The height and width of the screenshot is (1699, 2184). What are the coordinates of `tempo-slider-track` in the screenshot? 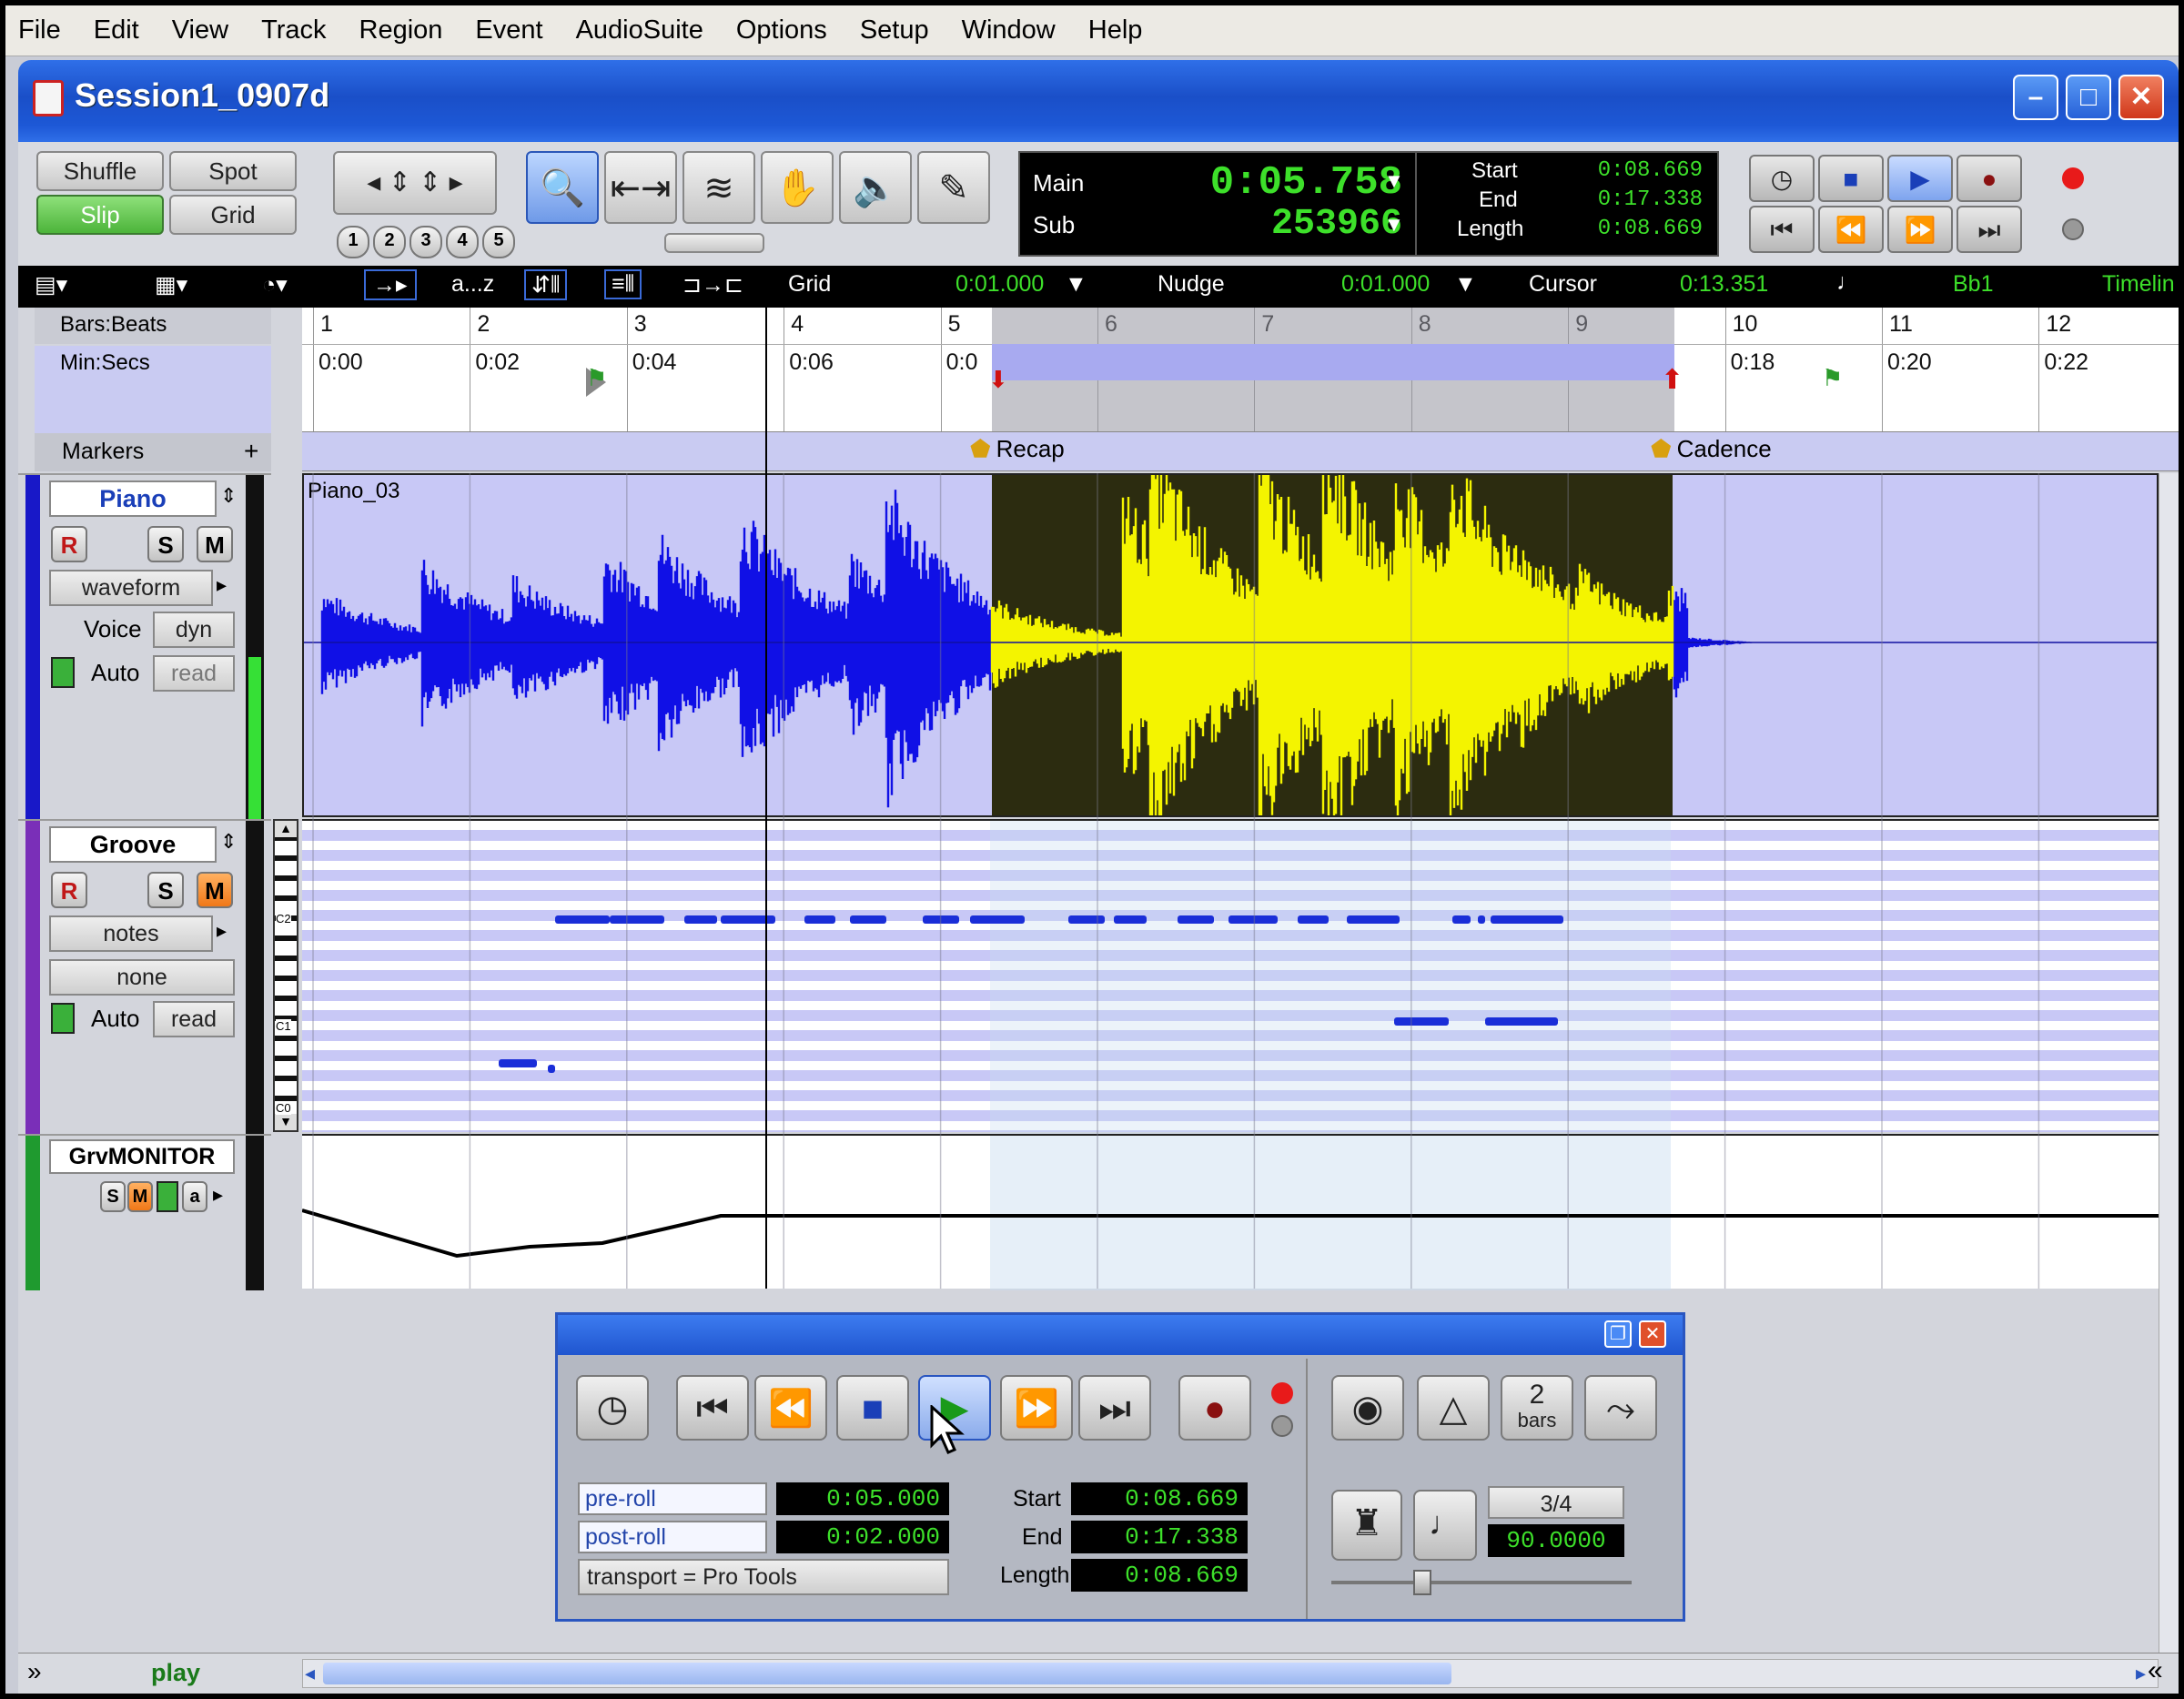 It's located at (1482, 1582).